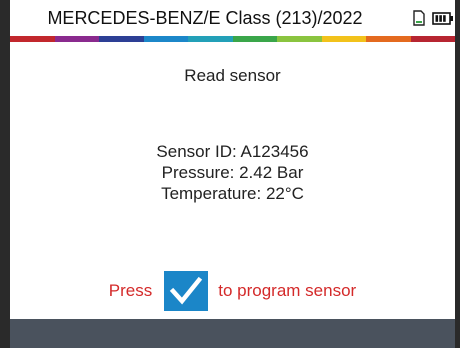  Describe the element at coordinates (232, 151) in the screenshot. I see `sensor-id: Sensor ID: A123456` at that location.